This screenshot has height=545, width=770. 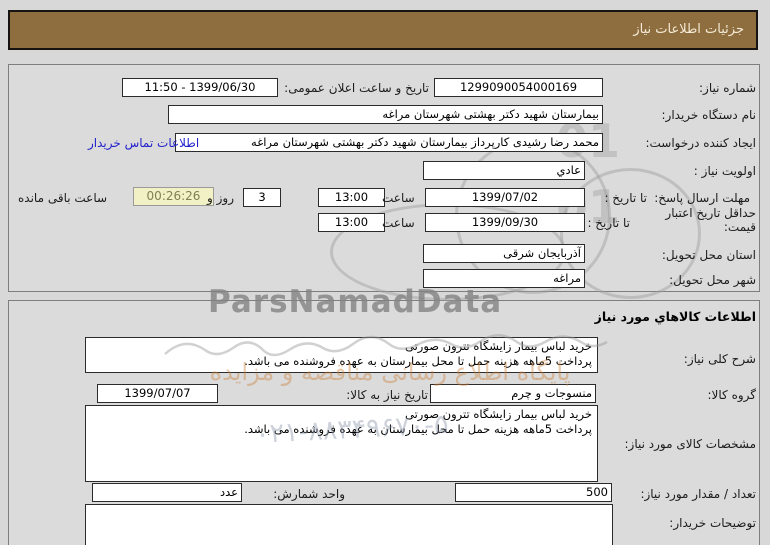 What do you see at coordinates (143, 143) in the screenshot?
I see `buyer-contact-link: اطلاعات تماس خریدار` at bounding box center [143, 143].